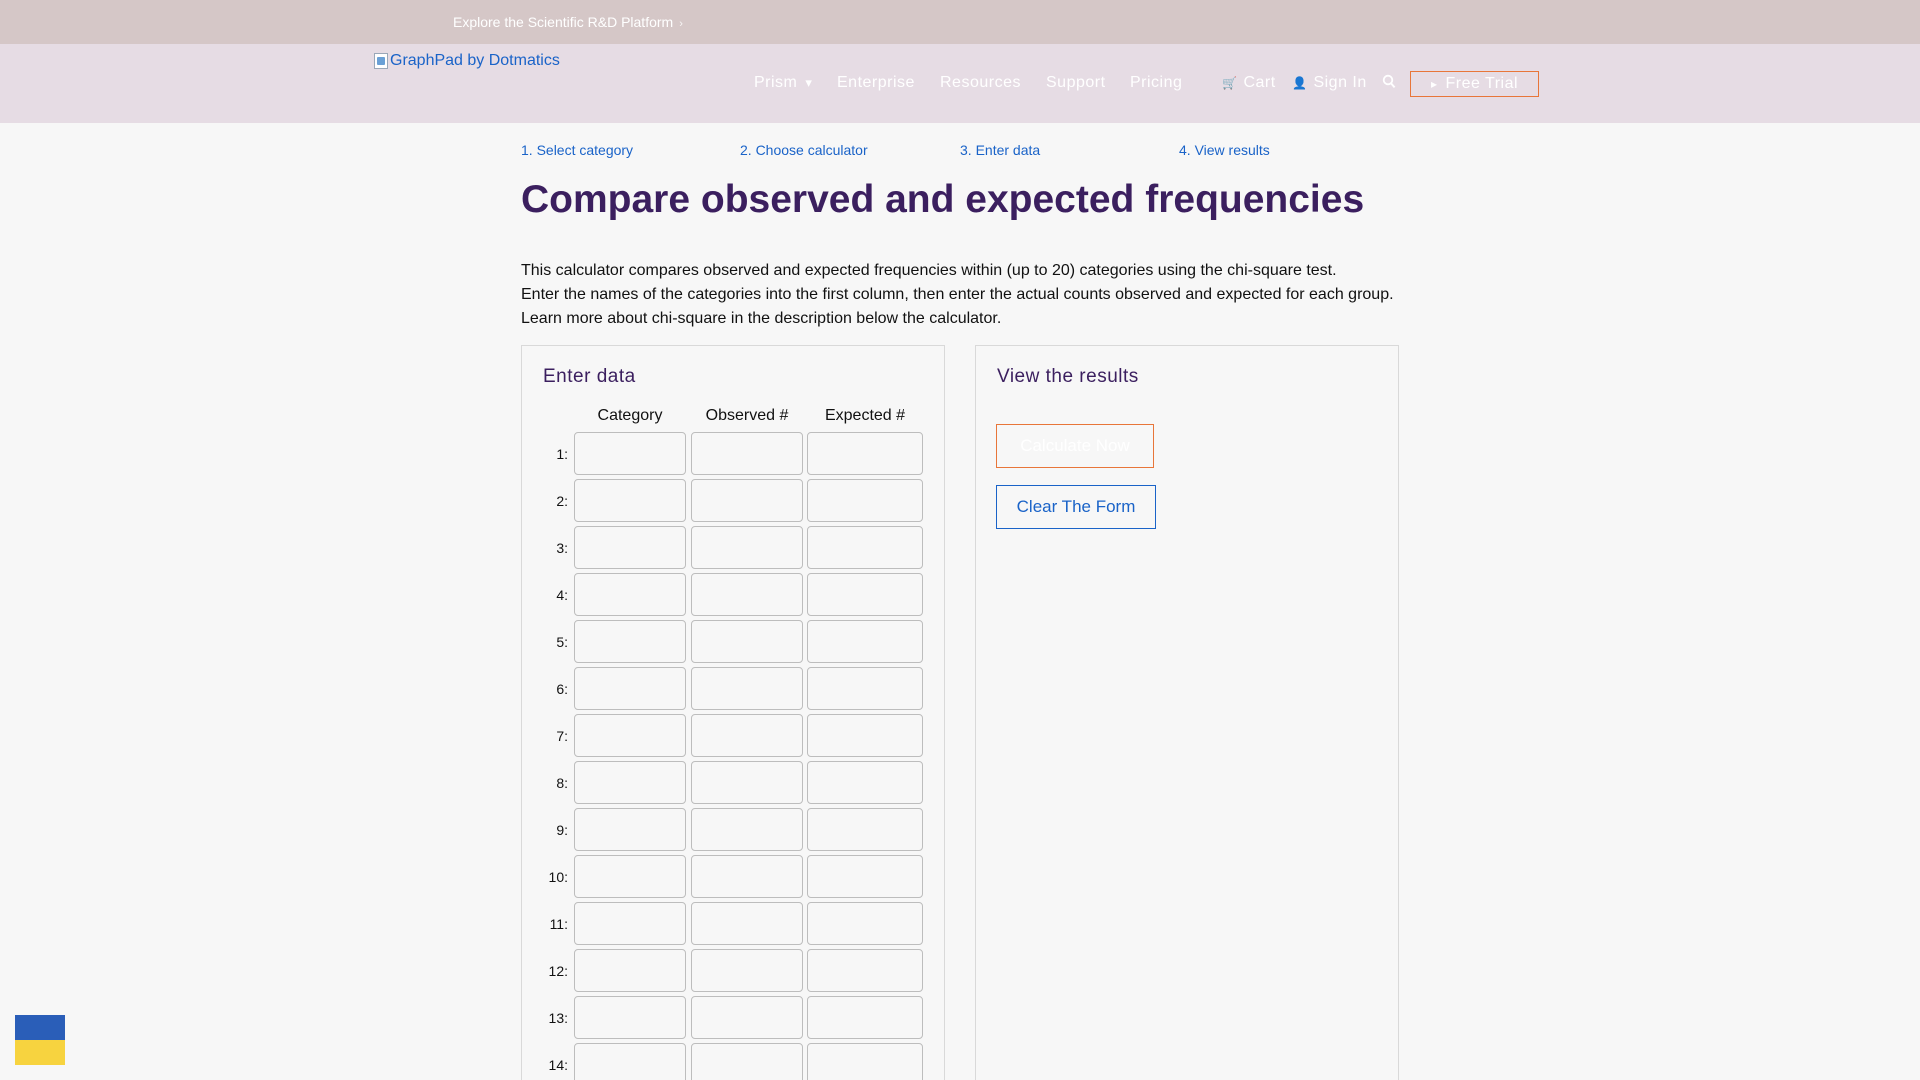 The height and width of the screenshot is (1080, 1920). What do you see at coordinates (1076, 83) in the screenshot?
I see `nav-support: Support` at bounding box center [1076, 83].